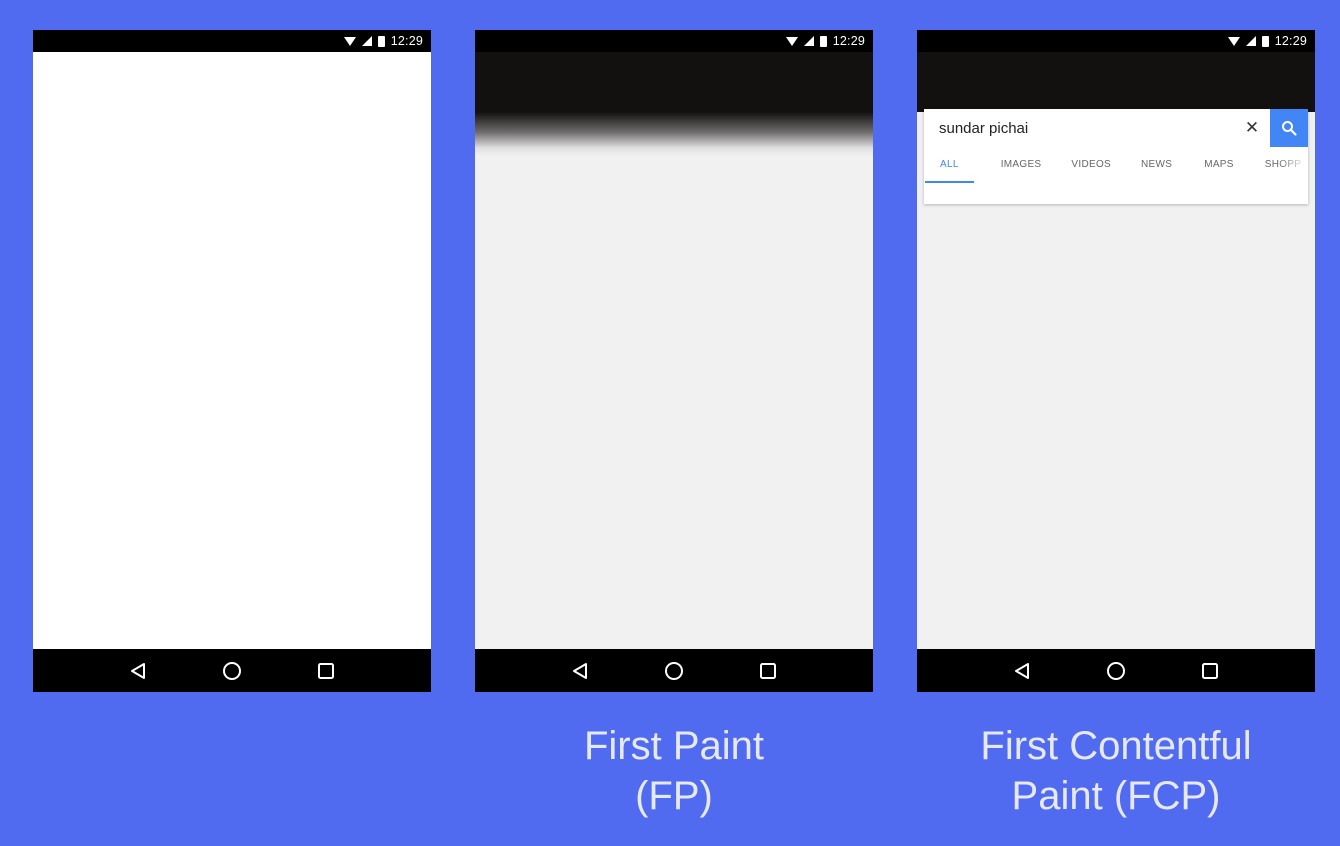 This screenshot has width=1340, height=846. I want to click on tab-maps: MAPS, so click(1219, 165).